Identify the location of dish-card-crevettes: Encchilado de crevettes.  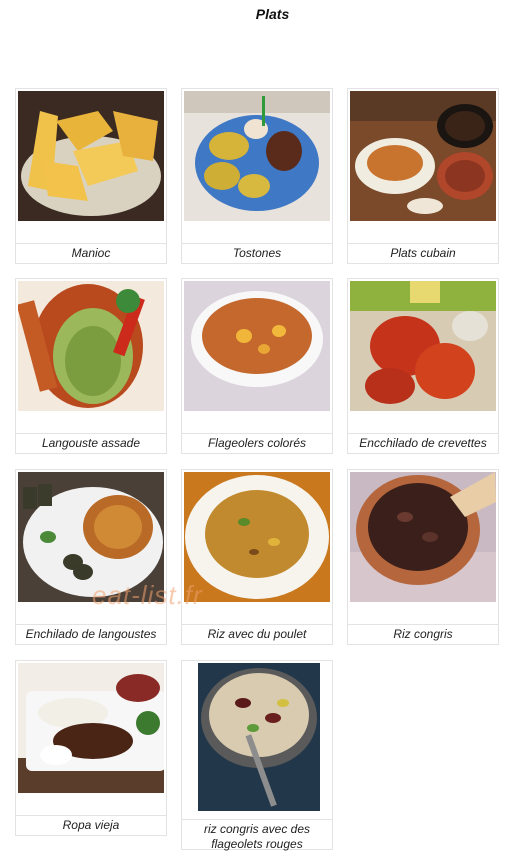
(423, 366).